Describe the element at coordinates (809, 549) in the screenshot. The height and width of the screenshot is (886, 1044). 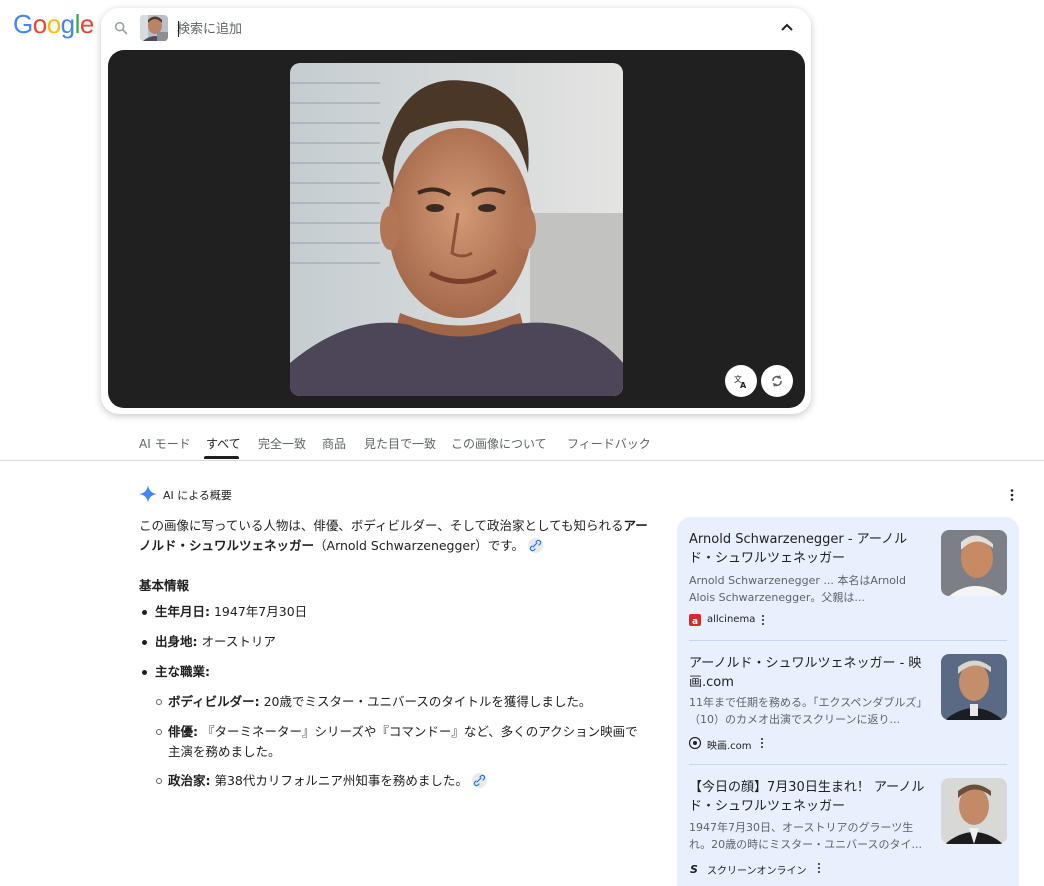
I see `source-title: Arnold Schwarzenegger - アーノルド・シュワルツェネッガー` at that location.